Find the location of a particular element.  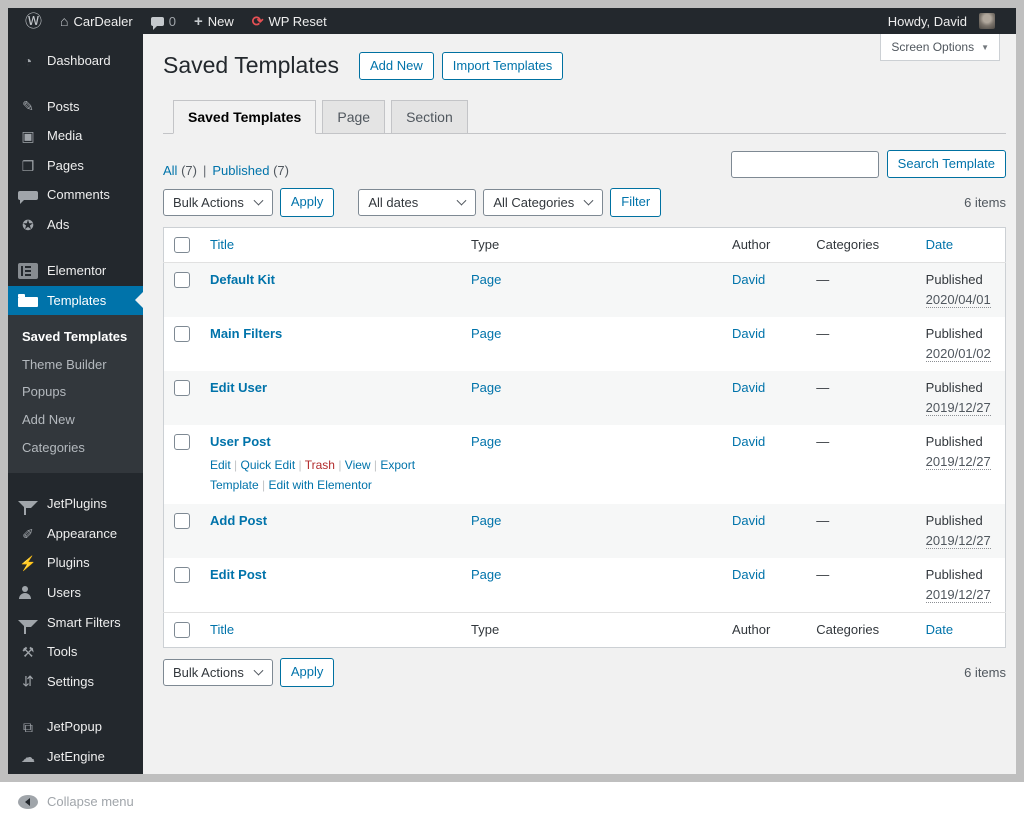

sidebar-item-comments: Comments is located at coordinates (75, 195).